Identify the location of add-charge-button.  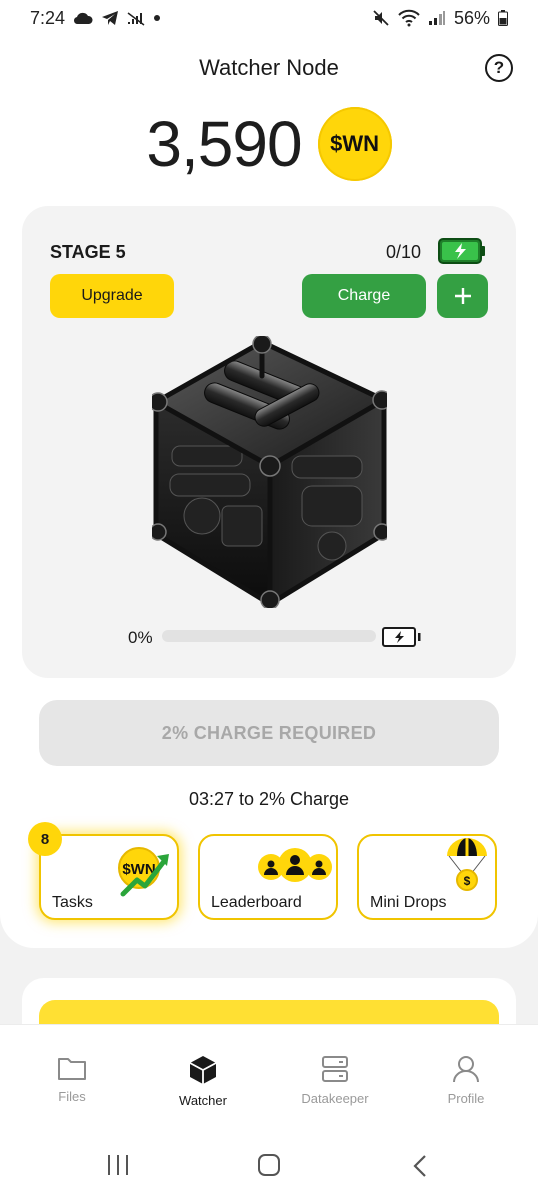
(462, 296).